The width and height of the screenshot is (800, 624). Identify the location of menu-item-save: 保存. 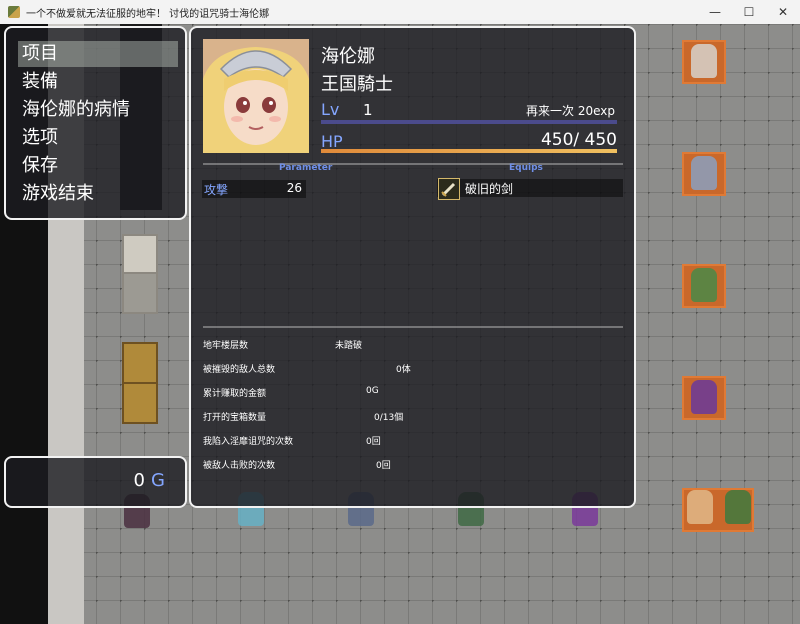
(98, 166).